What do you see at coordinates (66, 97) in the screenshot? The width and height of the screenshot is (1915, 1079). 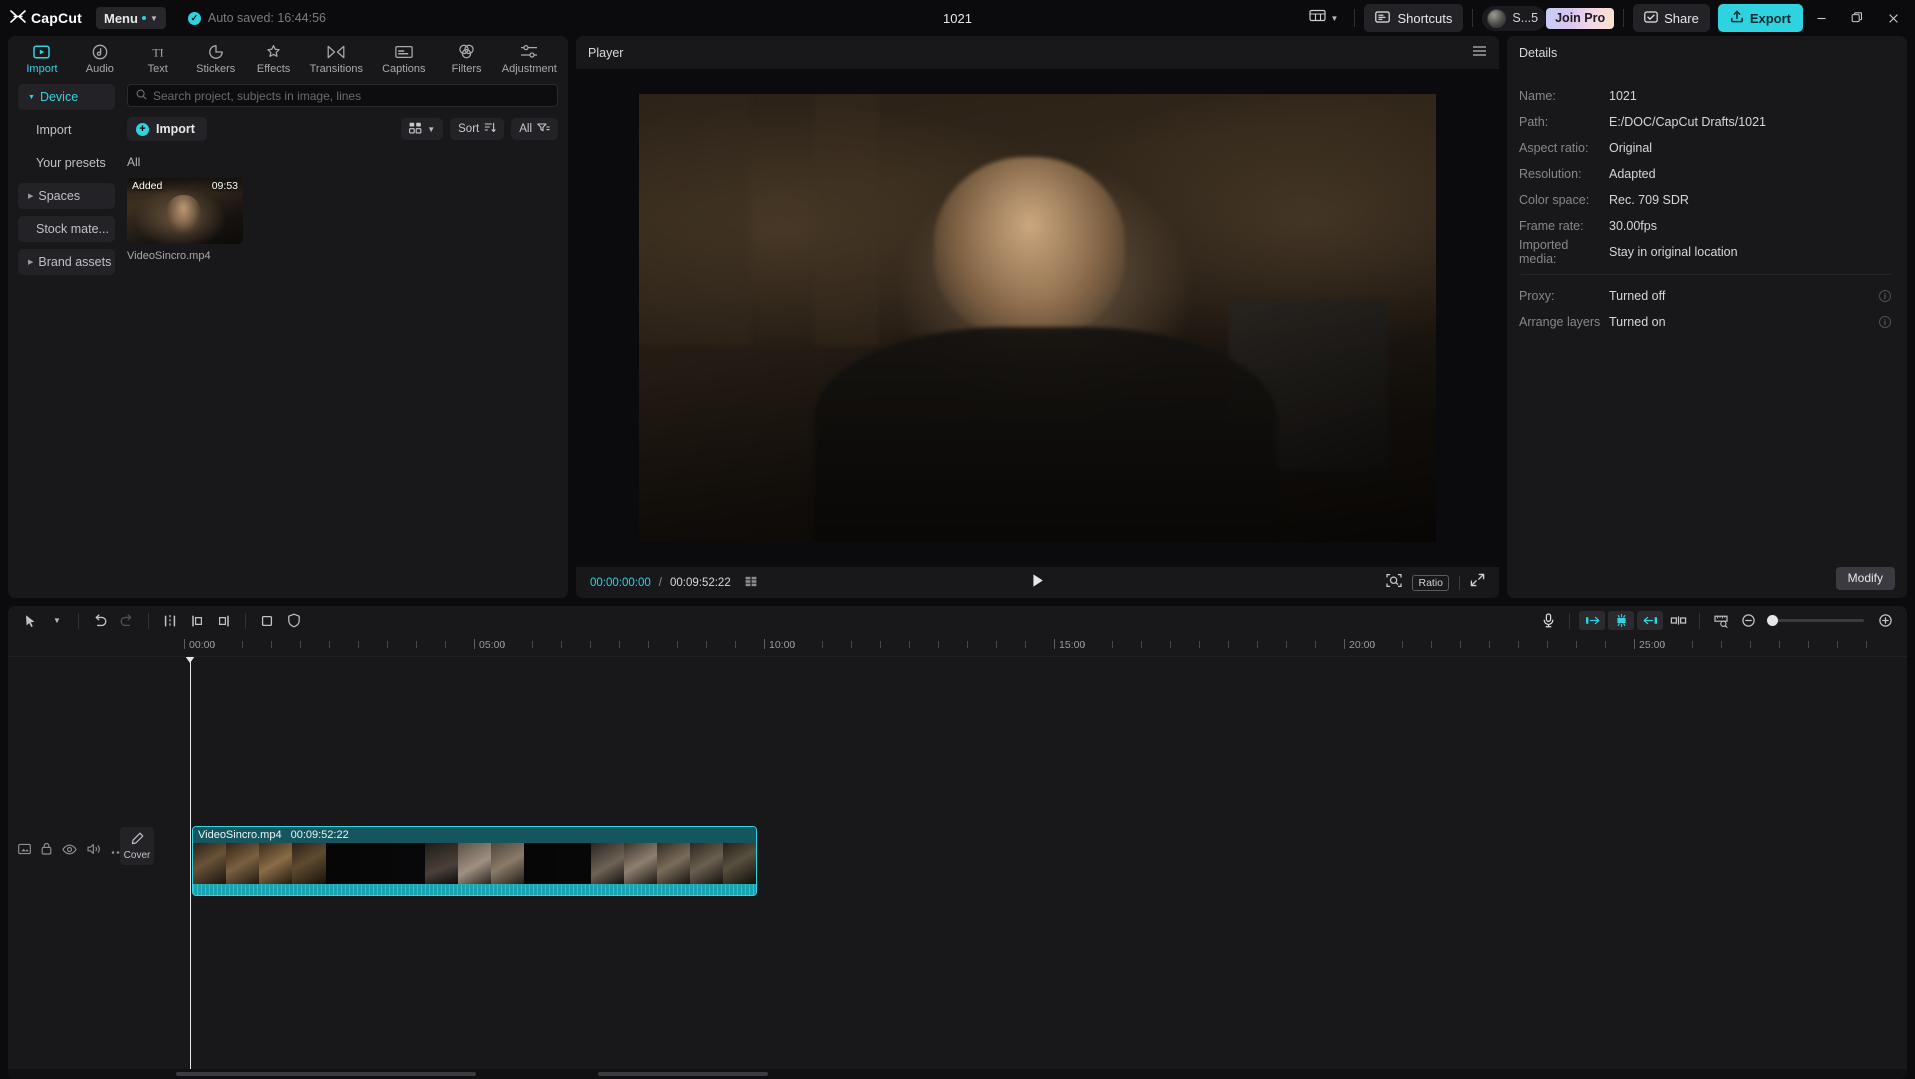 I see `sidebar-item-device: ▼ Device` at bounding box center [66, 97].